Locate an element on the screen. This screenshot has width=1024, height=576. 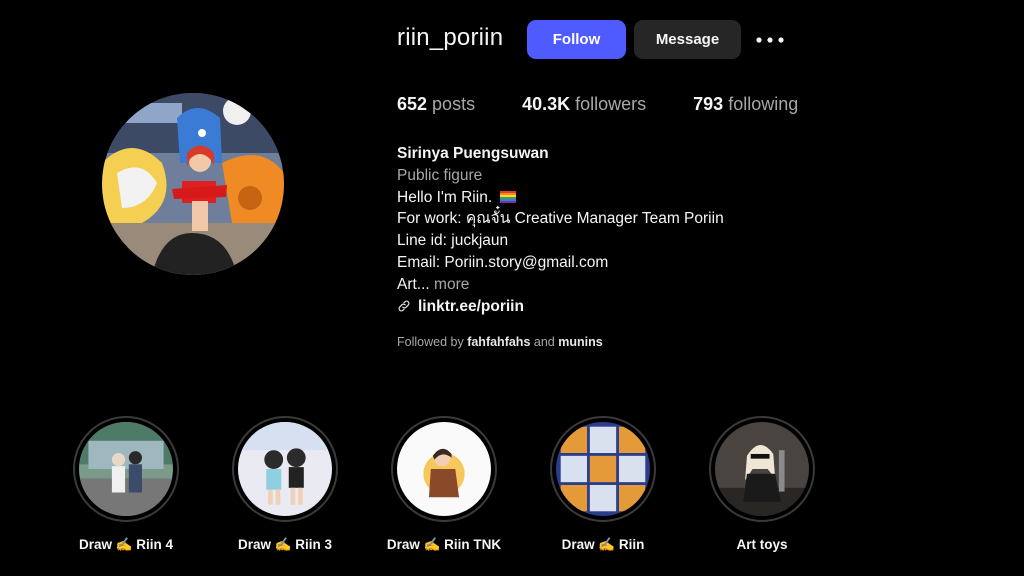
bio-greeting-text: Hello I'm Riin. is located at coordinates (445, 197).